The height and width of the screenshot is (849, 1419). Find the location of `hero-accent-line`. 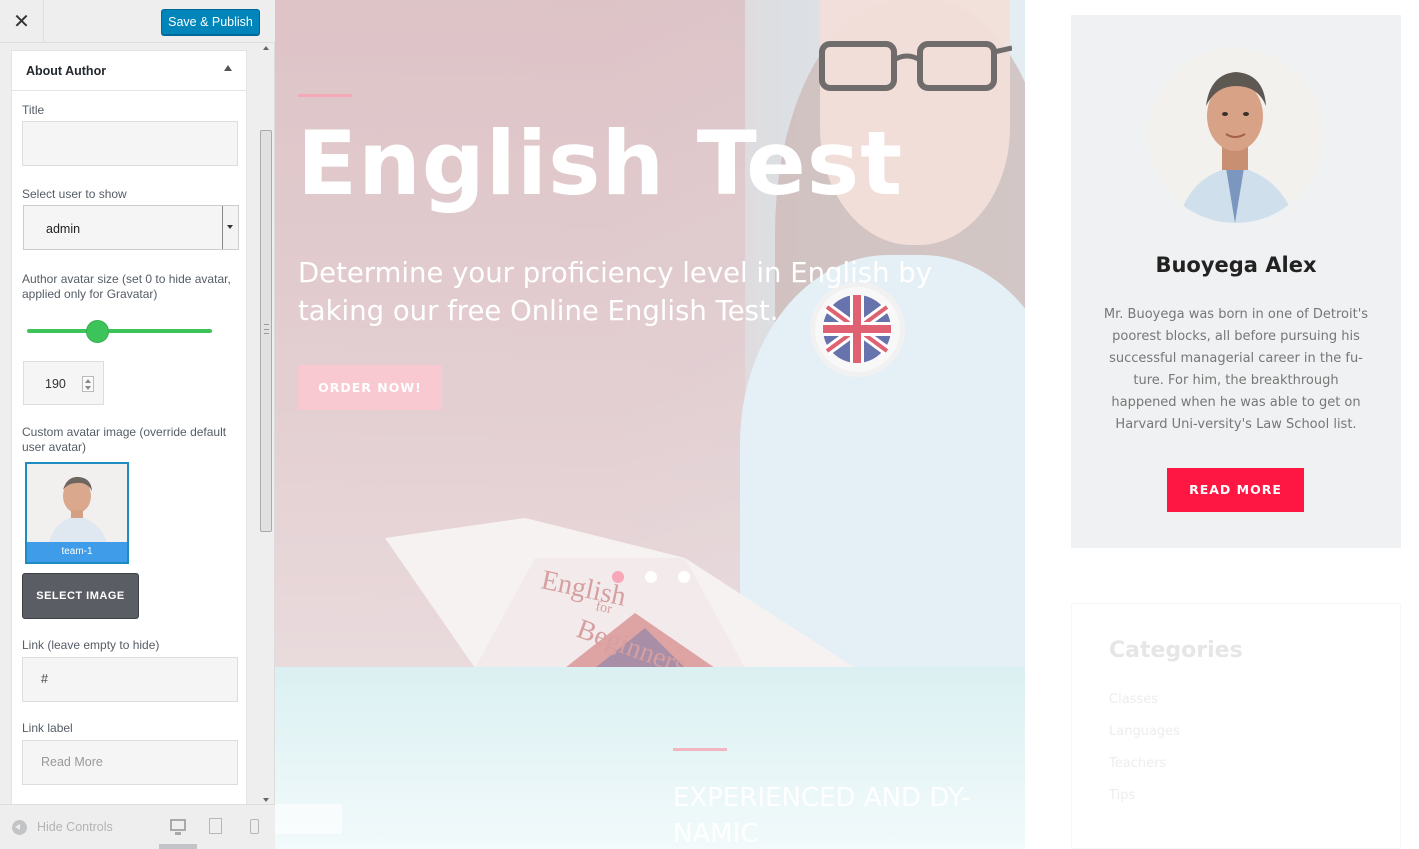

hero-accent-line is located at coordinates (325, 95).